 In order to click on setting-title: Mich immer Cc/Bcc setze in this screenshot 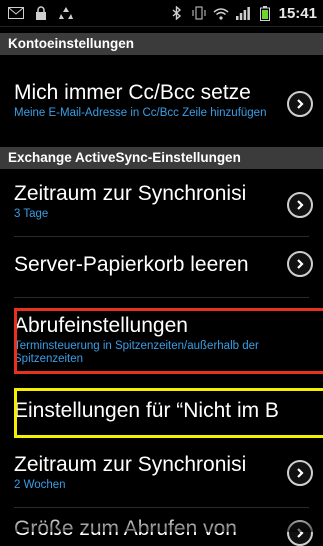, I will do `click(132, 92)`.